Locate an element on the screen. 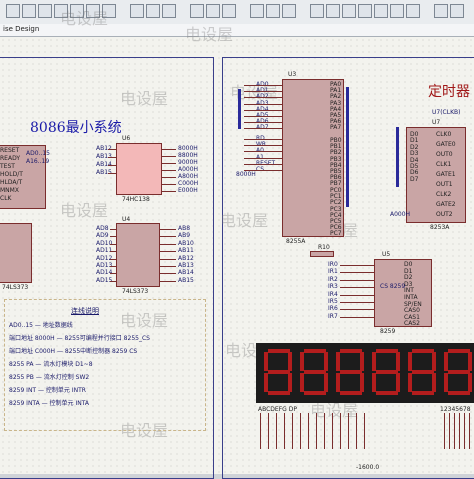 The height and width of the screenshot is (479, 474). cpu-pin-label: HLDA/T is located at coordinates (11, 182).